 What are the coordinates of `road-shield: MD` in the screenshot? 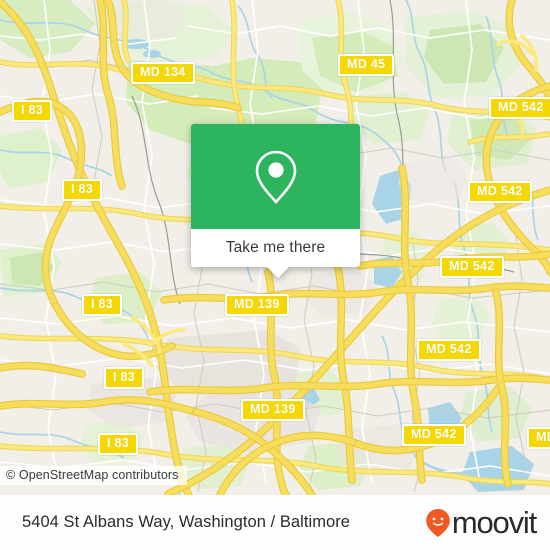 It's located at (538, 438).